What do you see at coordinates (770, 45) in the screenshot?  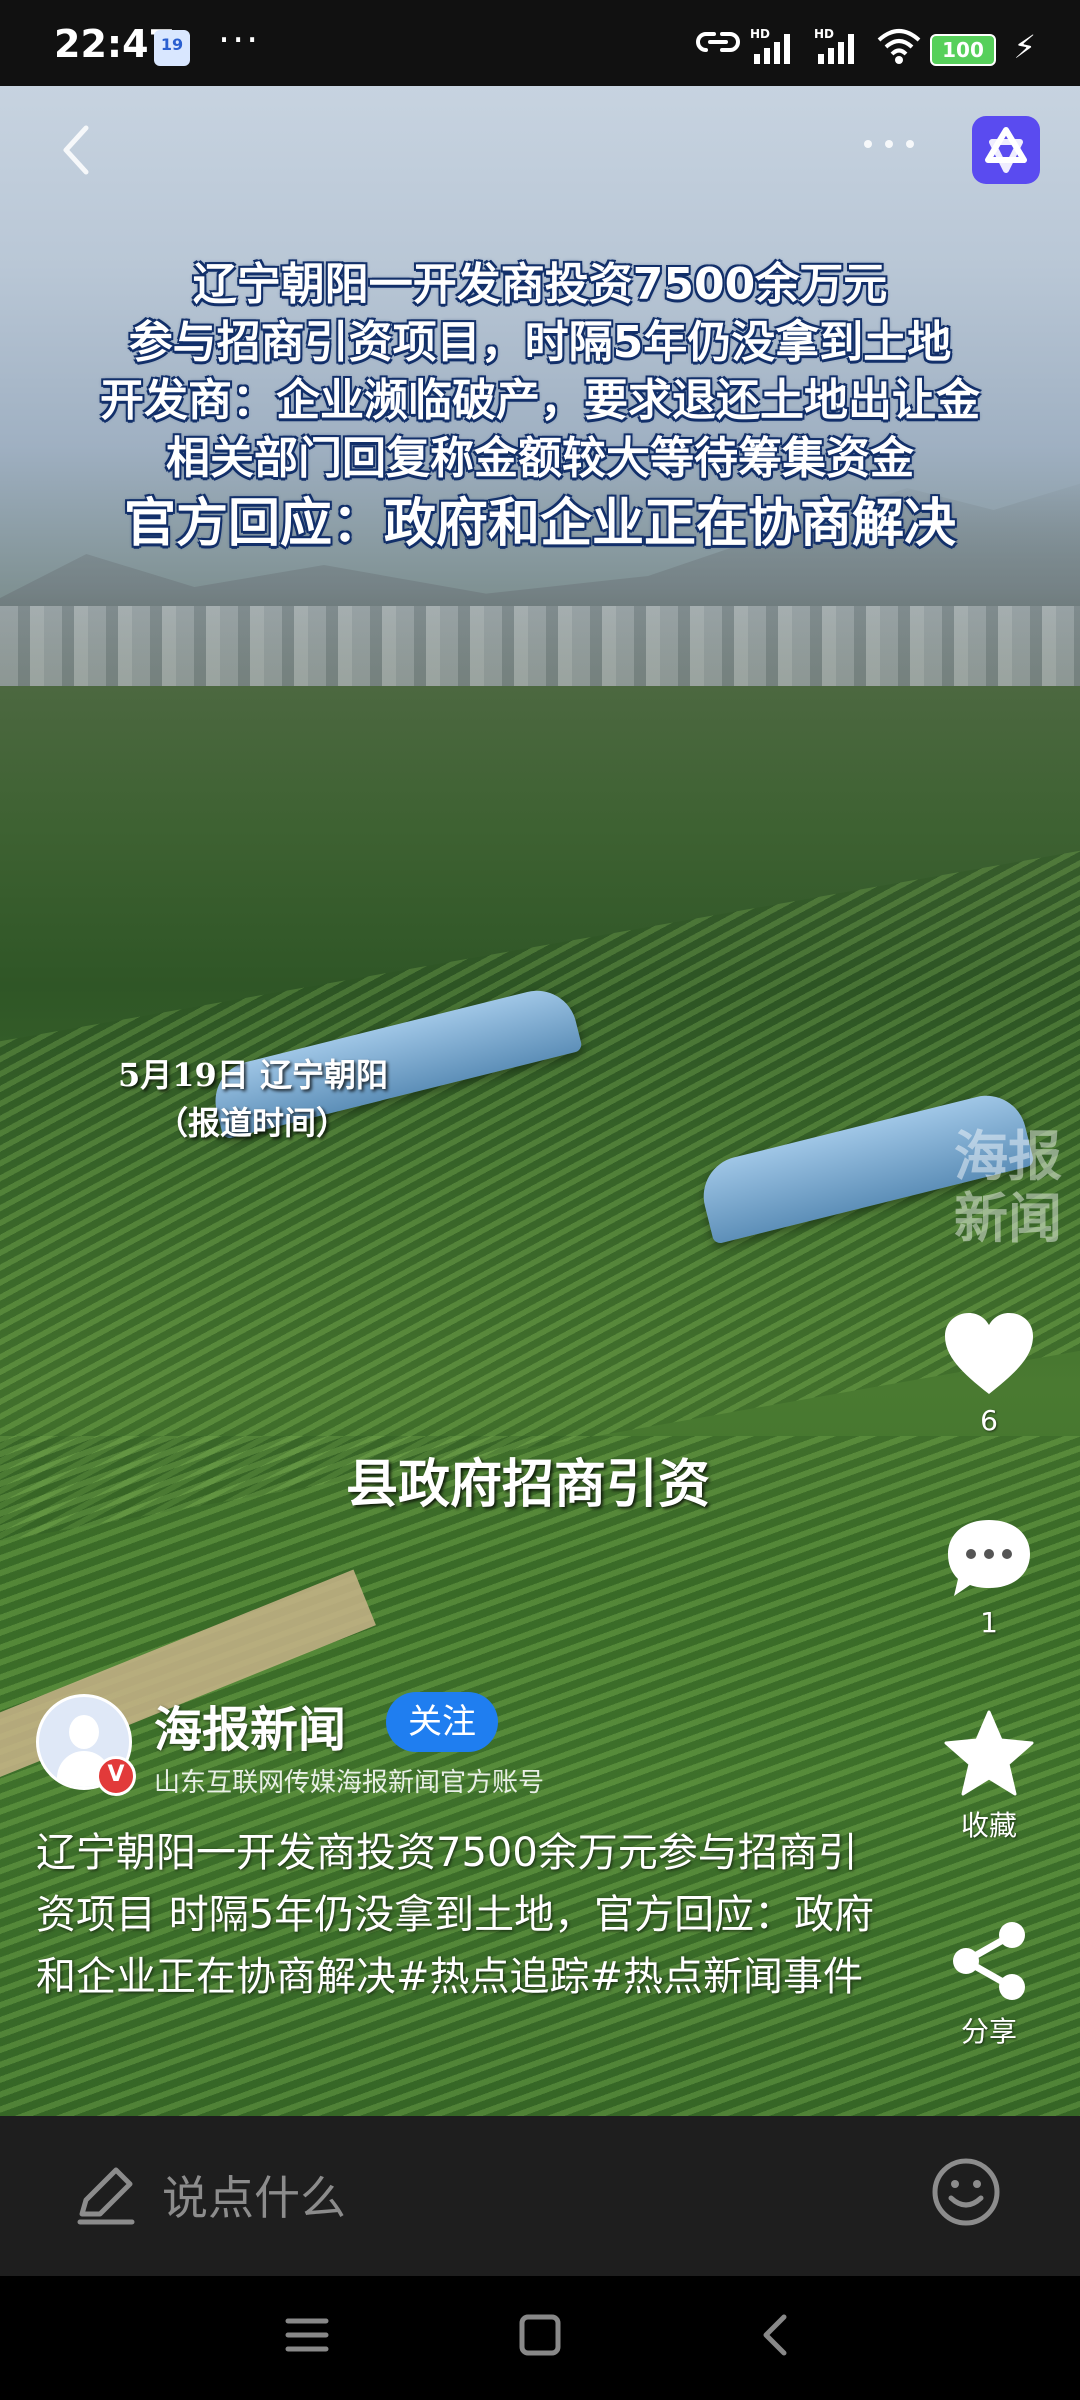 I see `signal-1-icon: HD` at bounding box center [770, 45].